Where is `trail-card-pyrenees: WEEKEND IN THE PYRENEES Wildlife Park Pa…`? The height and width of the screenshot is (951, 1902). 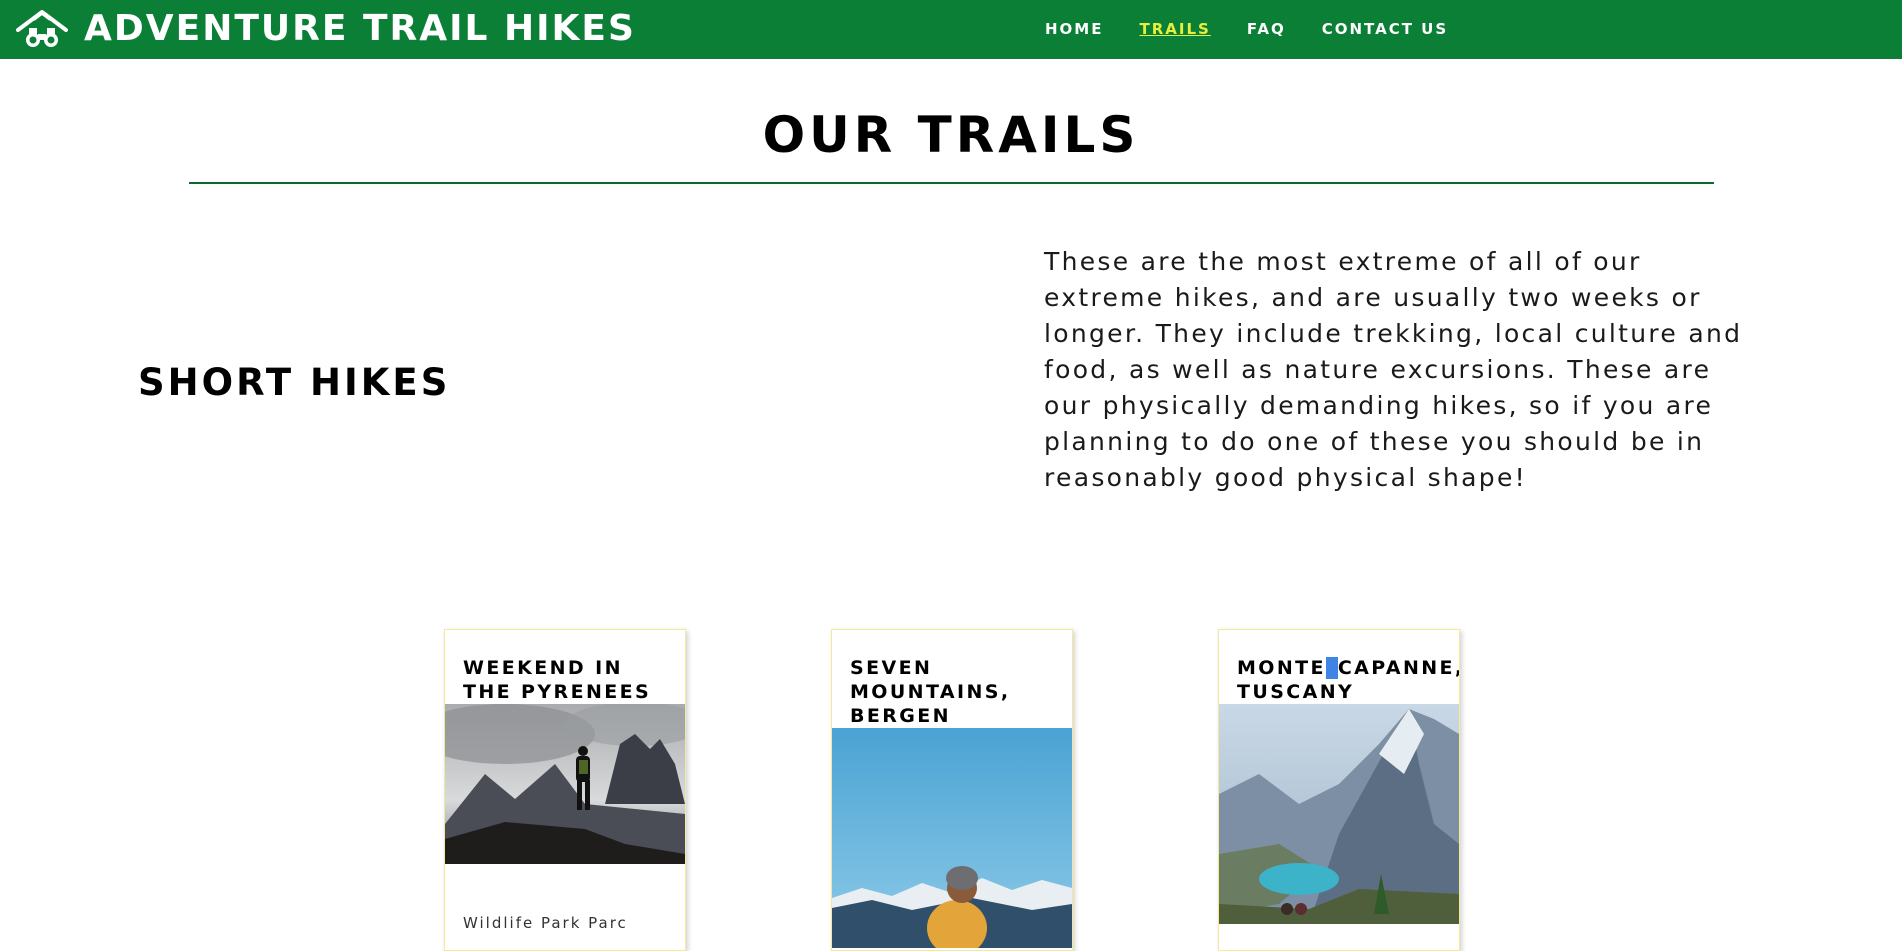
trail-card-pyrenees: WEEKEND IN THE PYRENEES Wildlife Park Pa… is located at coordinates (565, 790).